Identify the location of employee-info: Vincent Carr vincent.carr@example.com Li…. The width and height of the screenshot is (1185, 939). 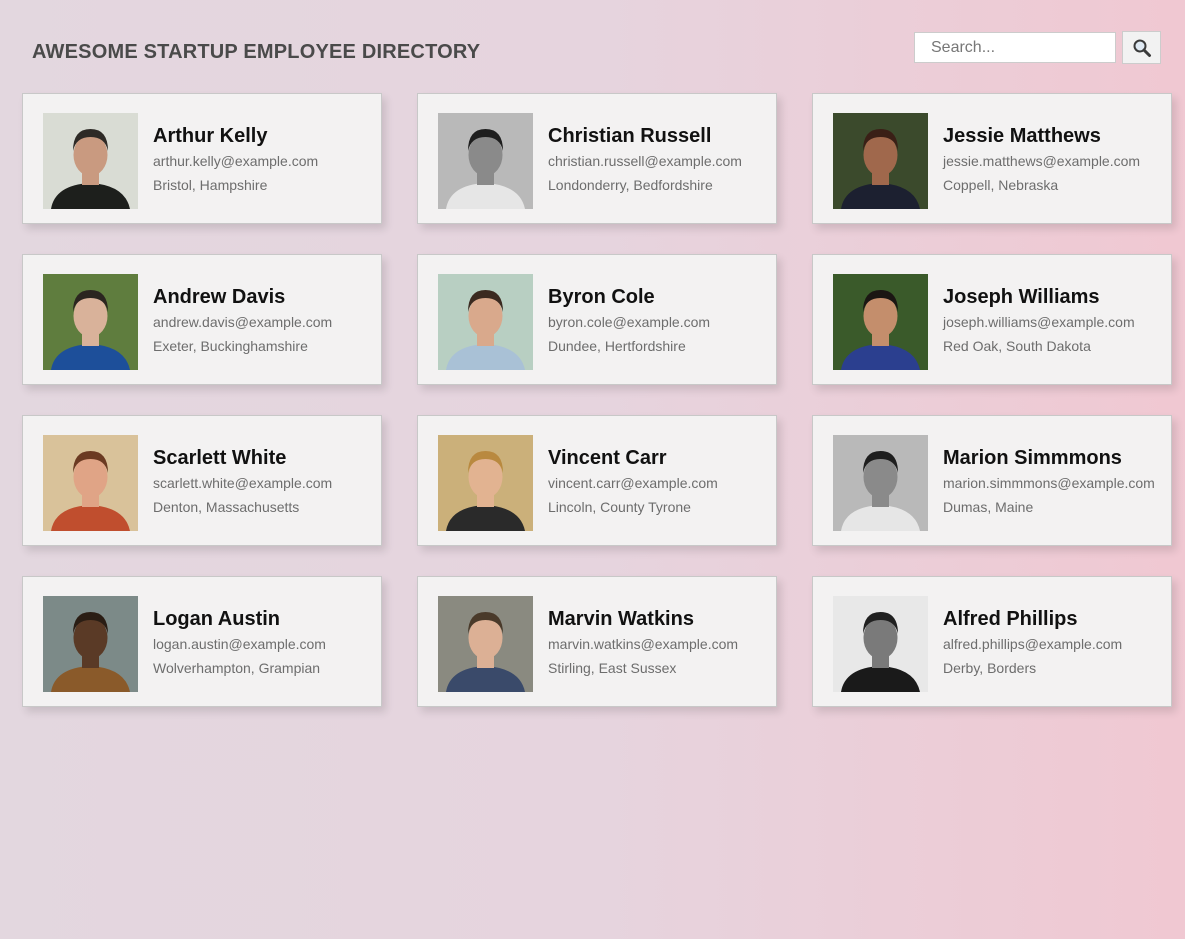
(633, 481).